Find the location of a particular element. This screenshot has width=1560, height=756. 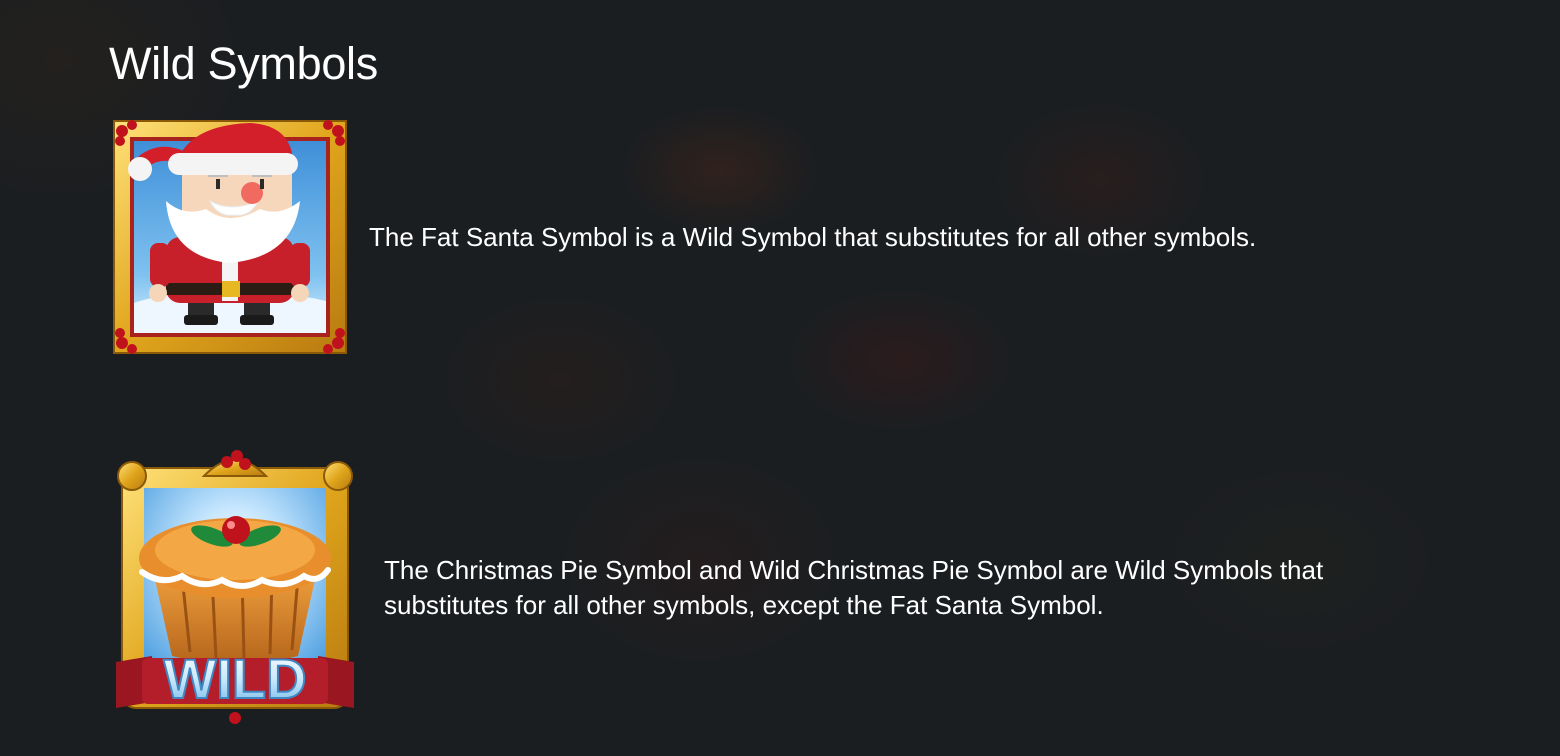

fat-santa-symbol-icon is located at coordinates (230, 237).